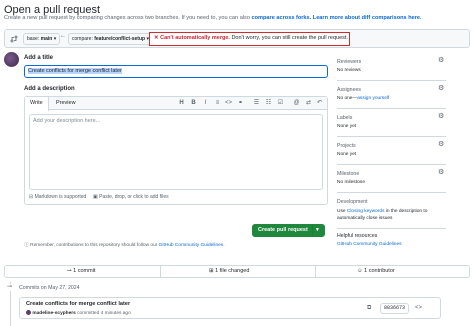  Describe the element at coordinates (308, 103) in the screenshot. I see `reference-icon: ⇄` at that location.